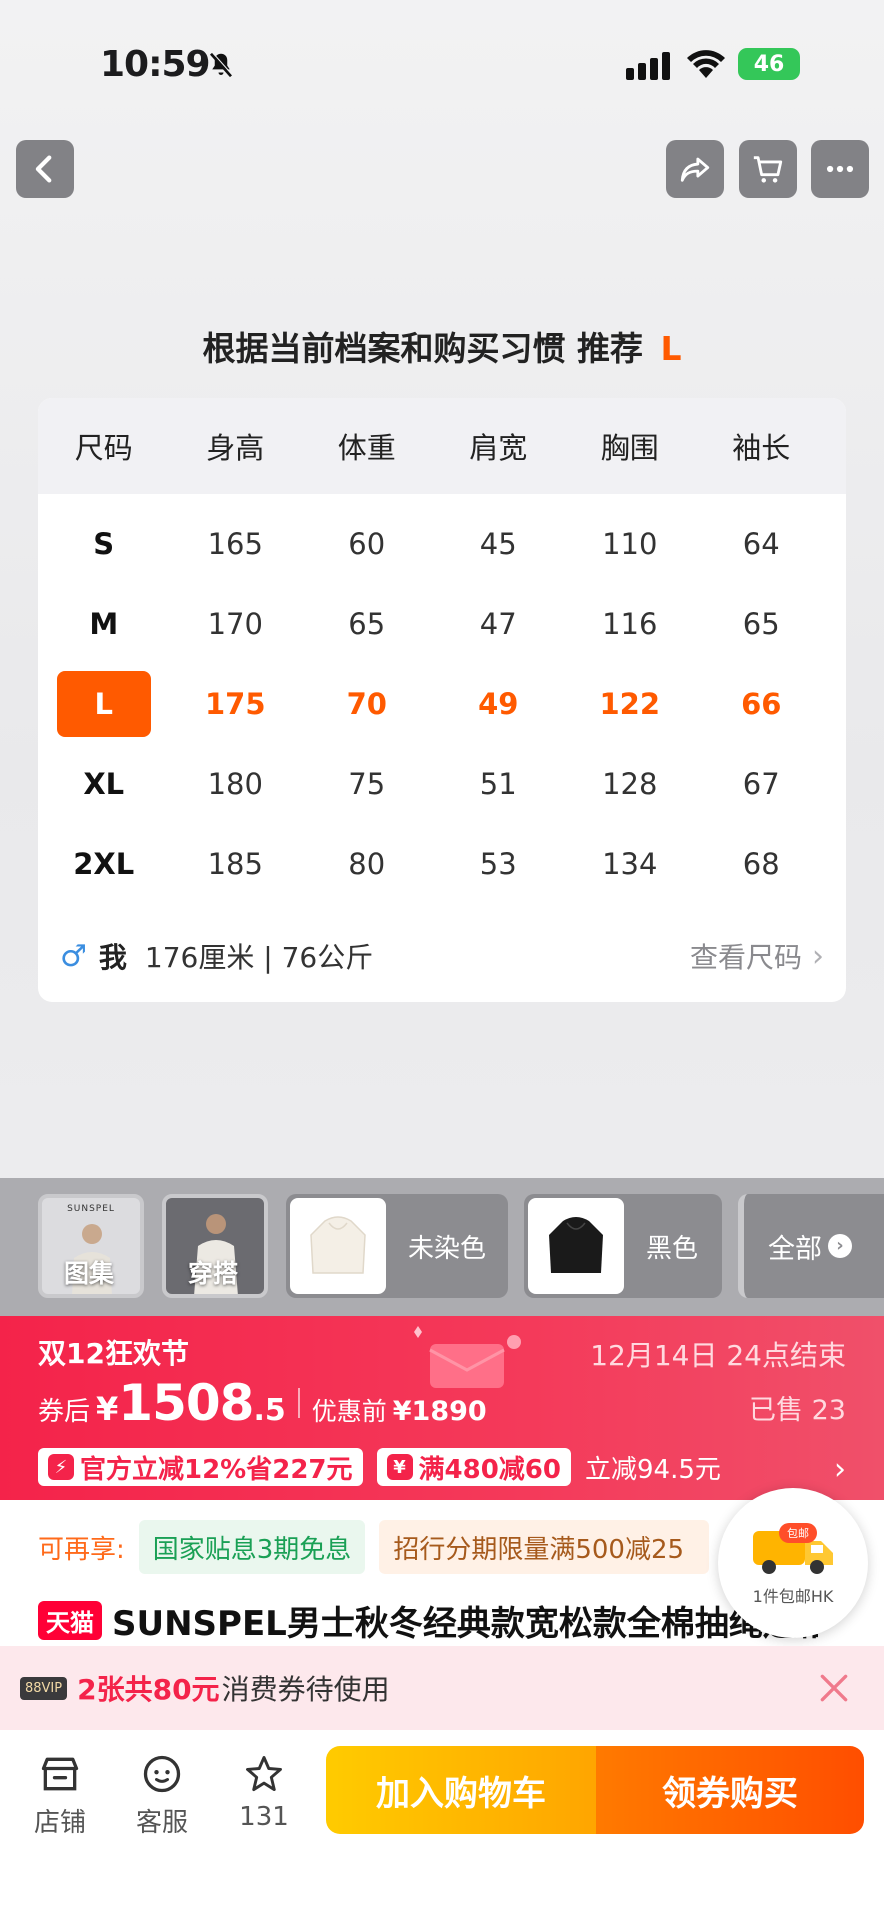  What do you see at coordinates (442, 446) in the screenshot?
I see `size-table-header: 尺码 身高 体重 肩宽 胸围 袖长` at bounding box center [442, 446].